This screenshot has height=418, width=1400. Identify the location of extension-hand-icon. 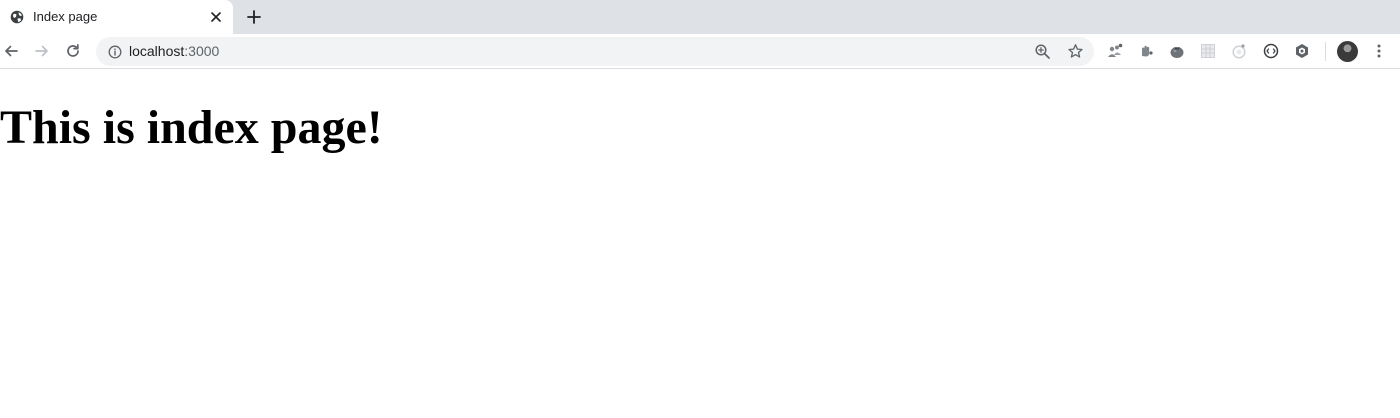
(1146, 51).